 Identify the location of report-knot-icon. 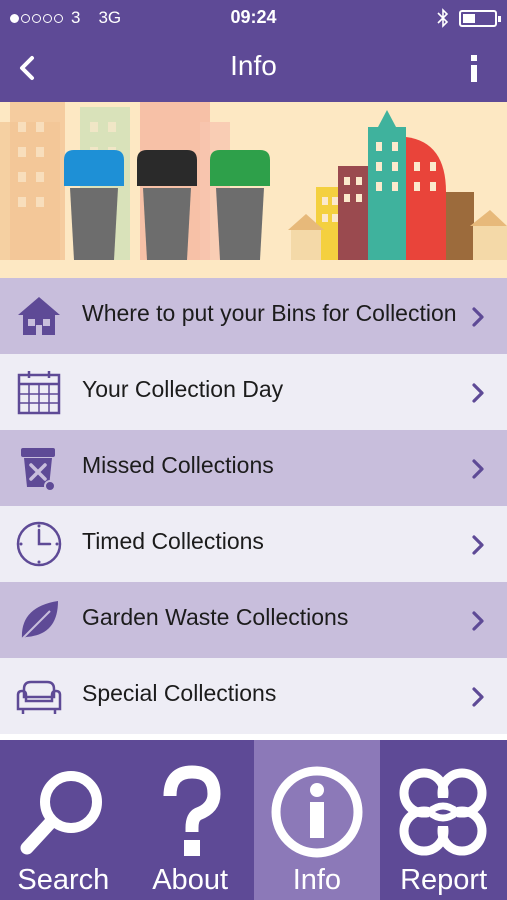
(443, 812).